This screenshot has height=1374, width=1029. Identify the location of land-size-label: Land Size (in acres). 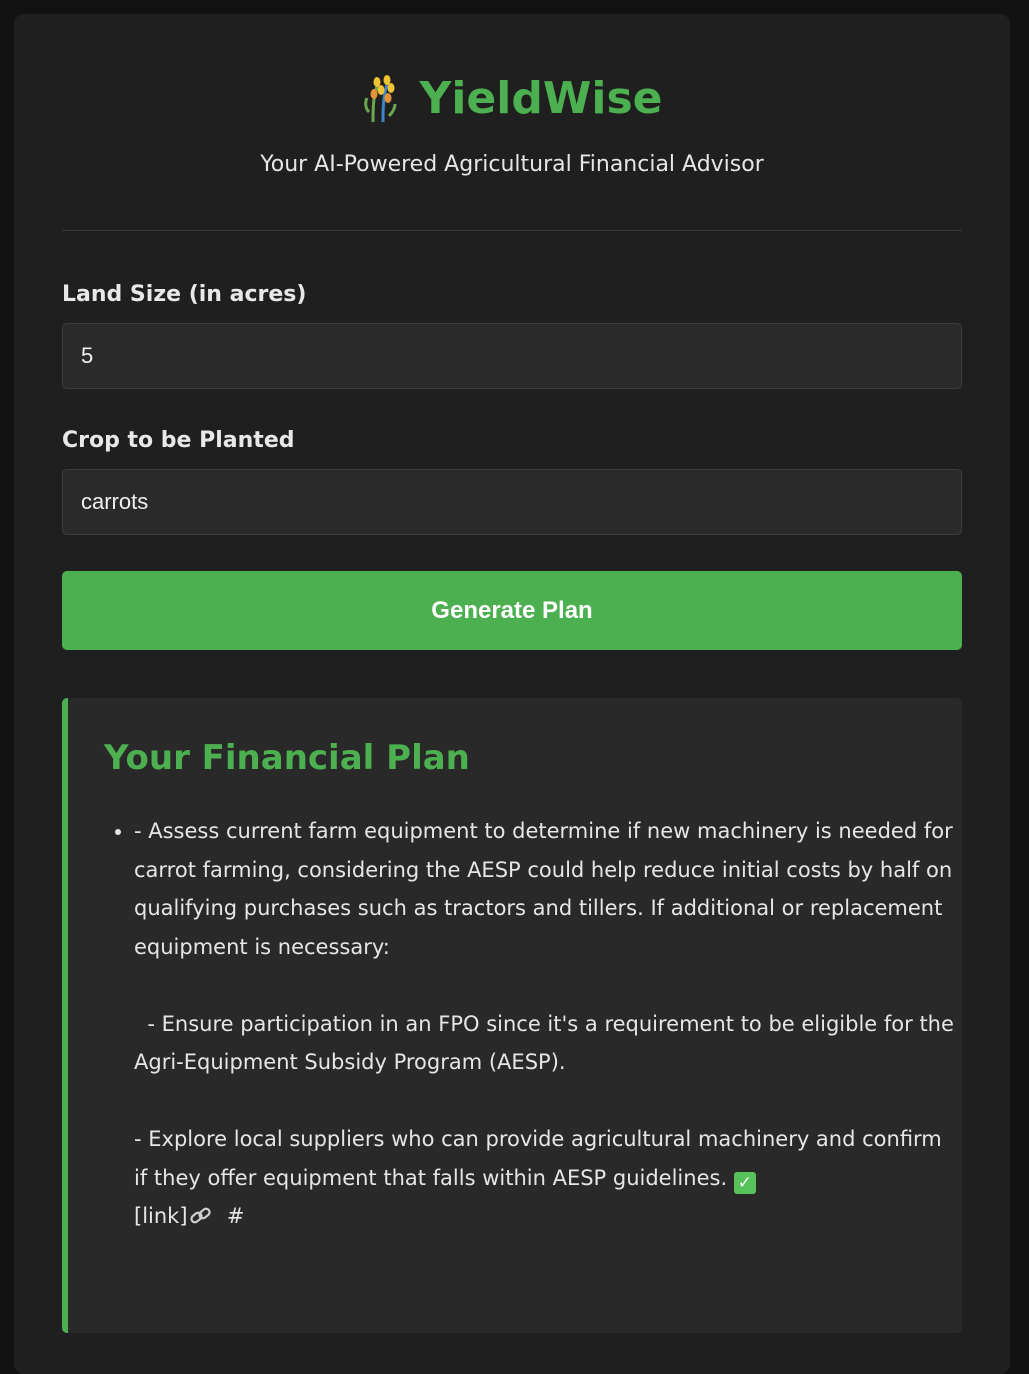
(184, 294).